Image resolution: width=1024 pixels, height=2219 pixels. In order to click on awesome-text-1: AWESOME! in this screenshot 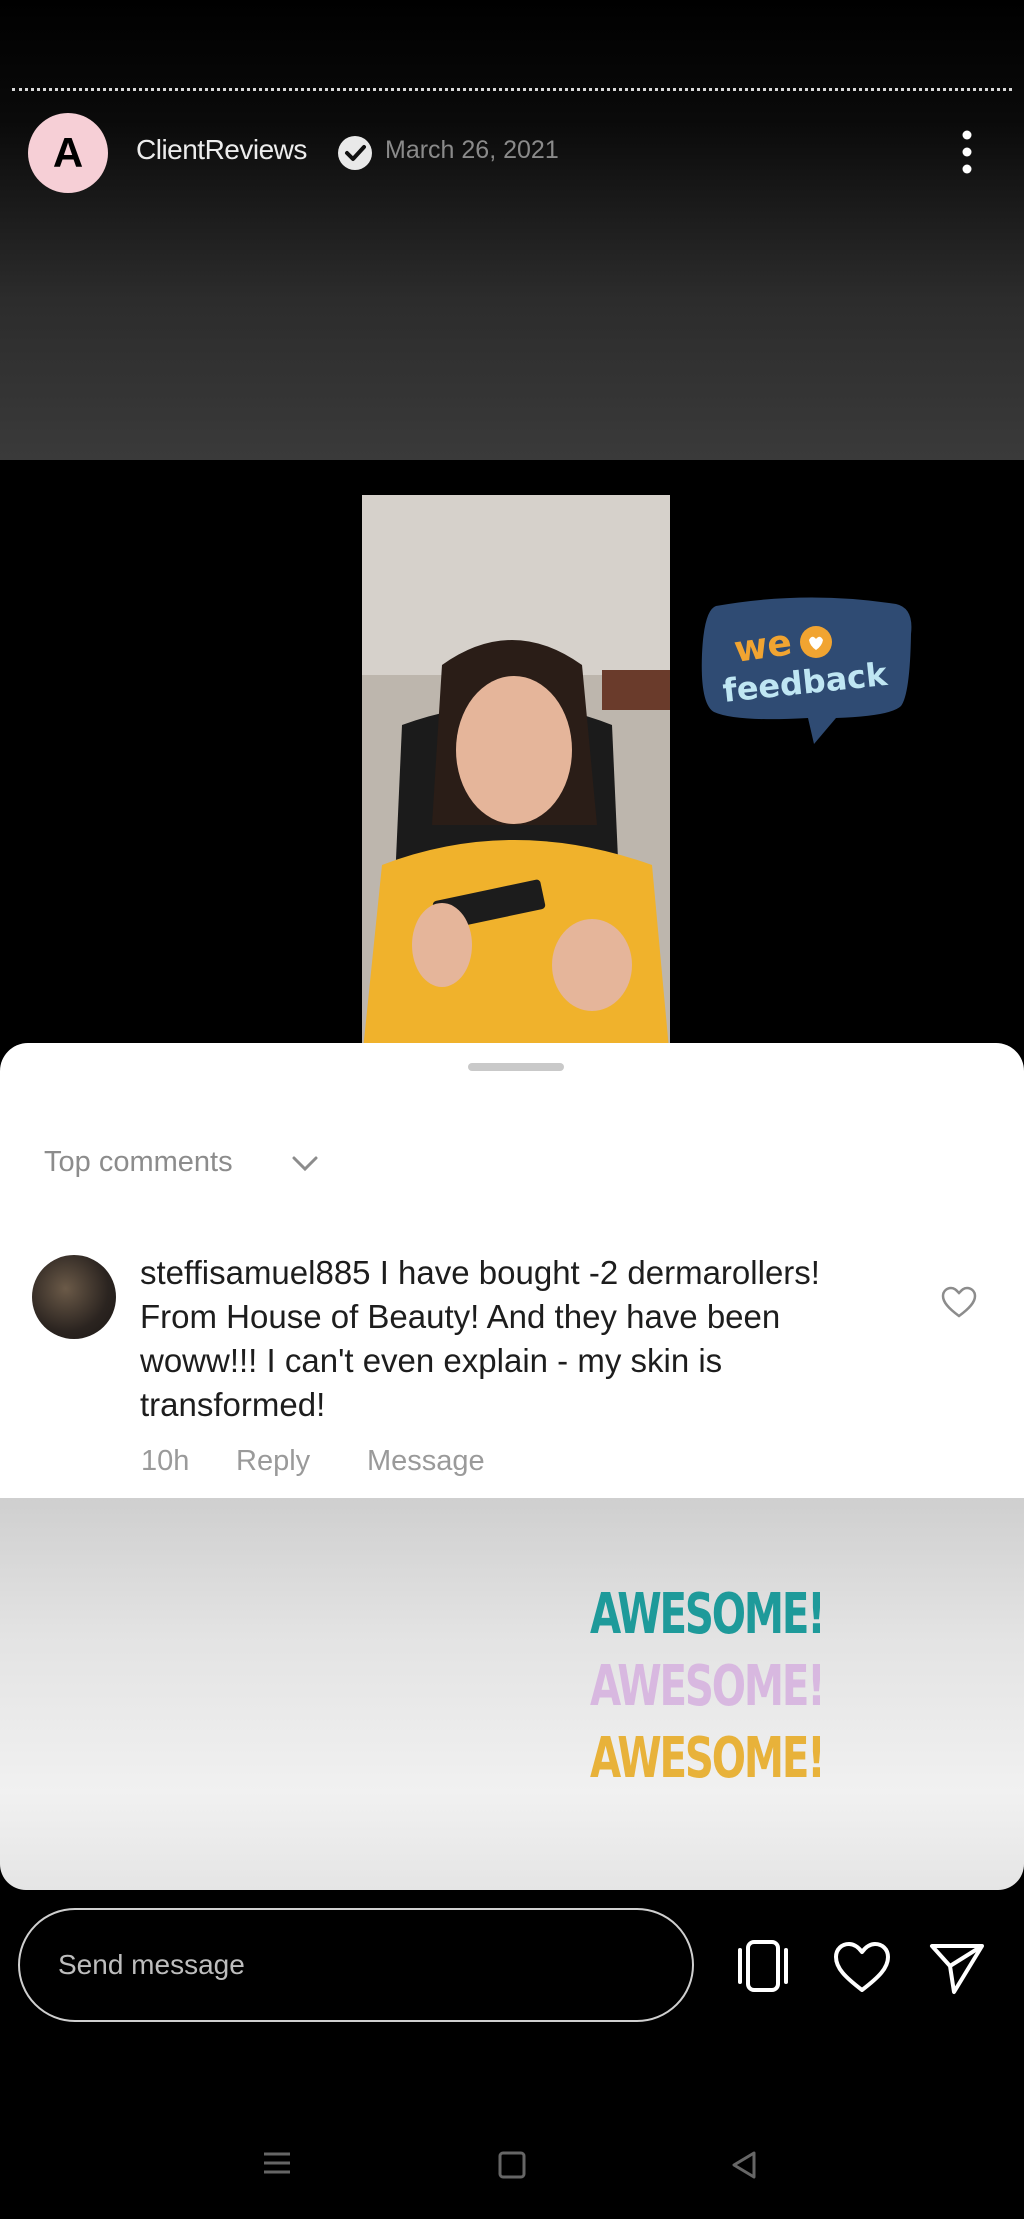, I will do `click(708, 1614)`.